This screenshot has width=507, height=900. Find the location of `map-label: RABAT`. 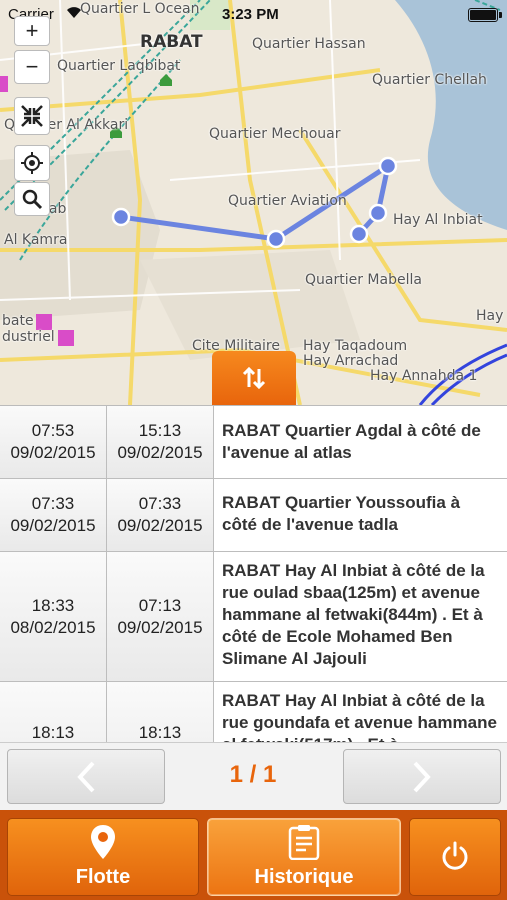

map-label: RABAT is located at coordinates (171, 42).